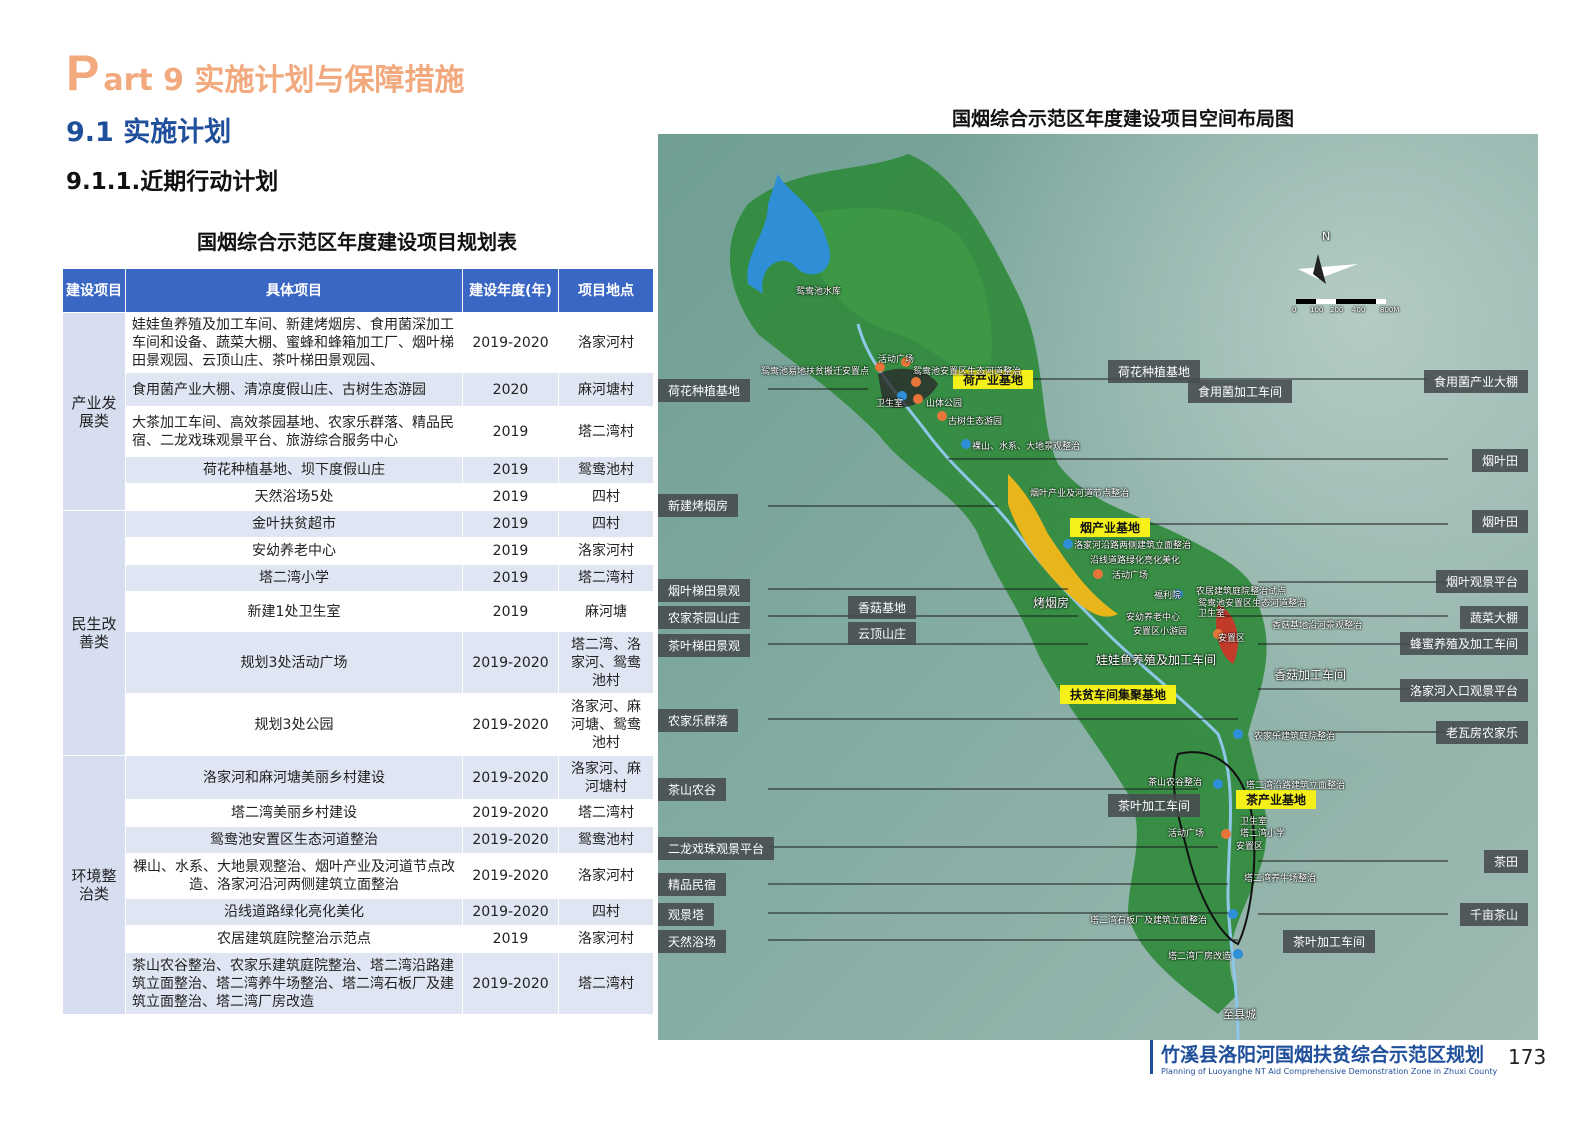  What do you see at coordinates (1323, 1055) in the screenshot?
I see `footer-title: 竹溪县洛阳河国烟扶贫综合示范区规划` at bounding box center [1323, 1055].